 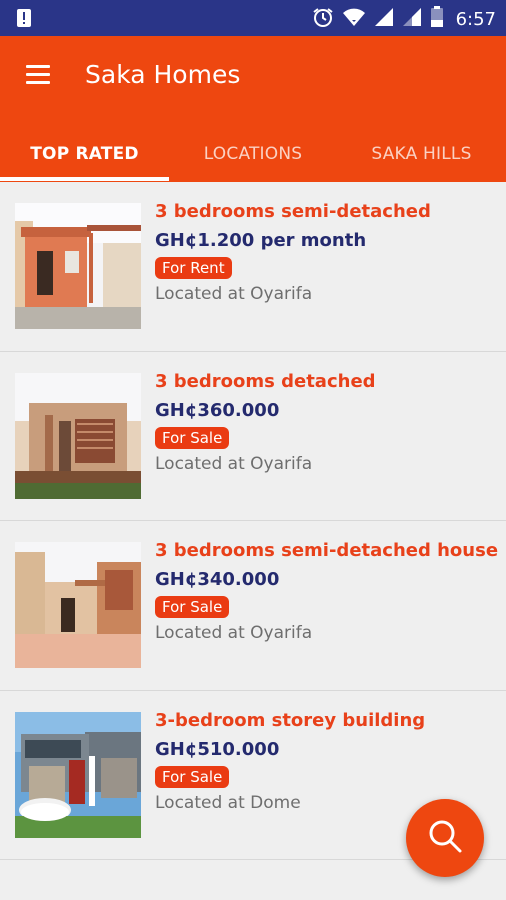 What do you see at coordinates (384, 19) in the screenshot?
I see `signal-icon` at bounding box center [384, 19].